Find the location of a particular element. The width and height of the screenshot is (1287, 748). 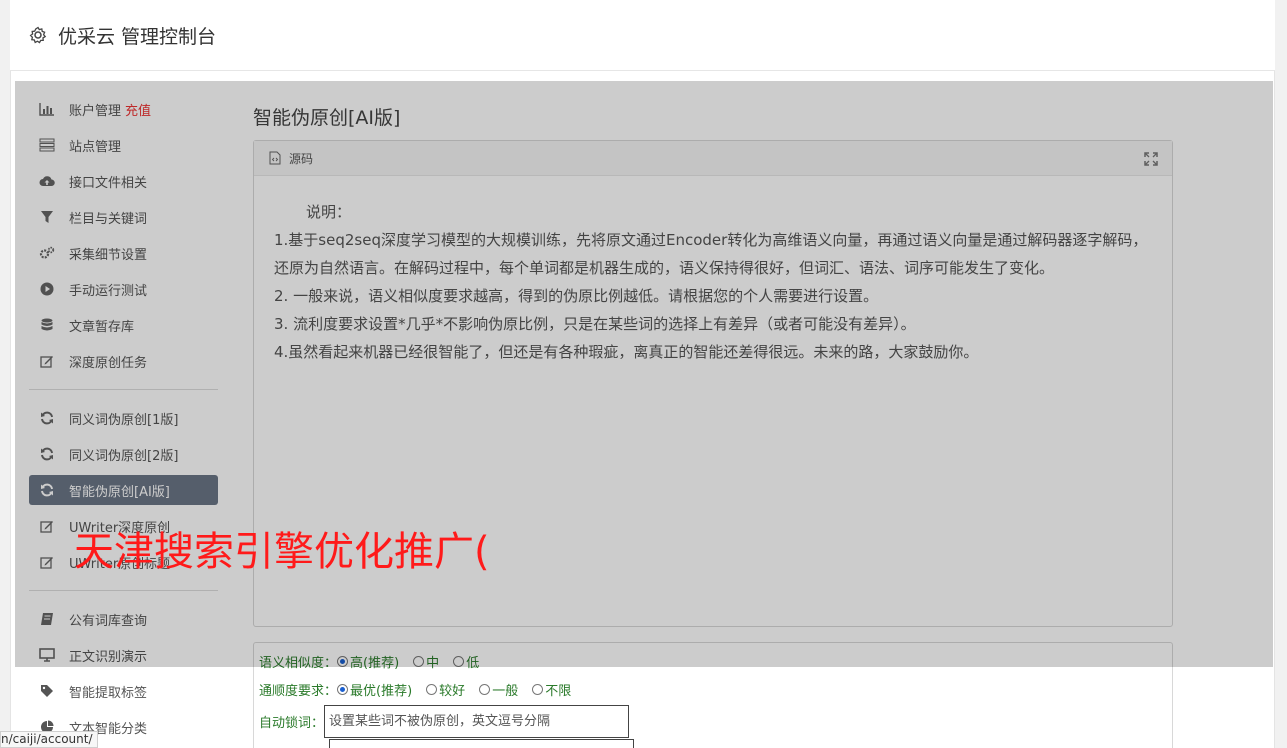

similarity-label: 语义相似度： is located at coordinates (298, 663).